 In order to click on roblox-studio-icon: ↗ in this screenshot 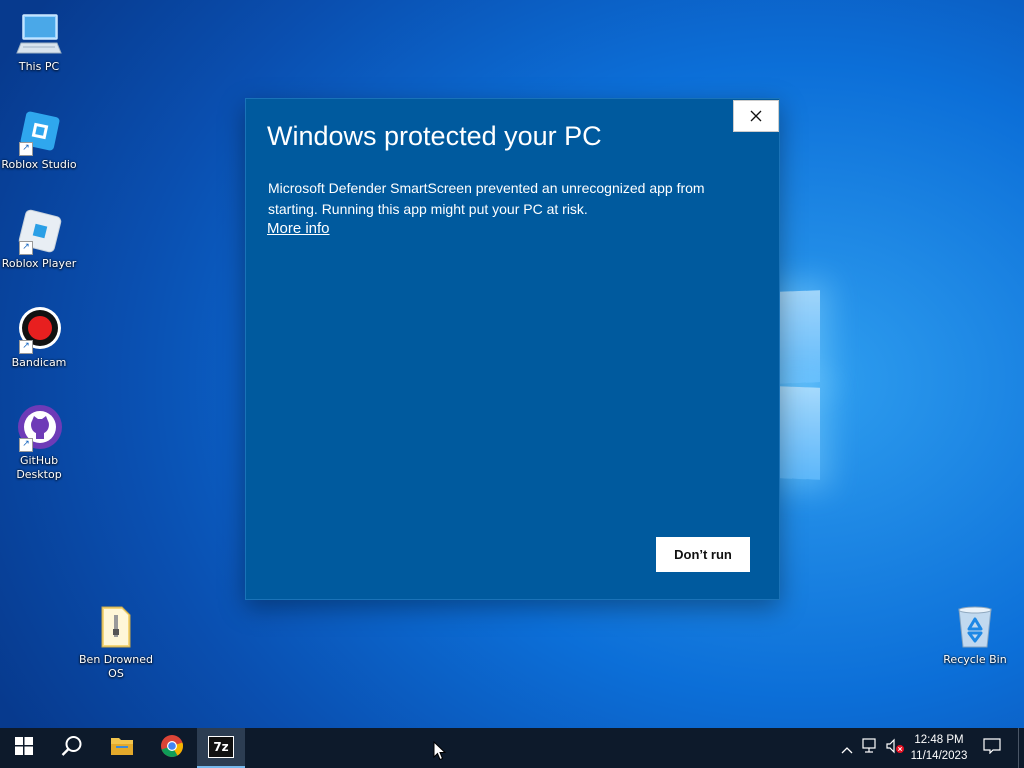, I will do `click(39, 132)`.